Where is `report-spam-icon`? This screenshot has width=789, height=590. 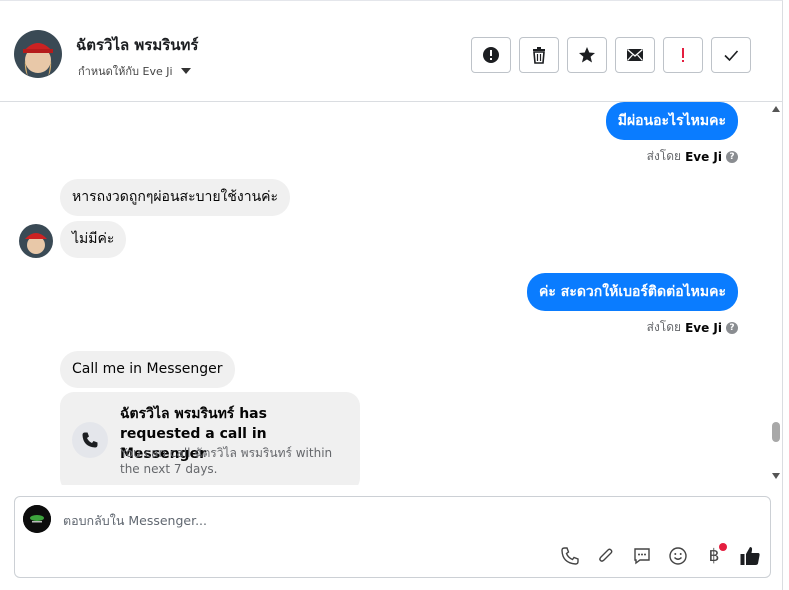 report-spam-icon is located at coordinates (491, 55).